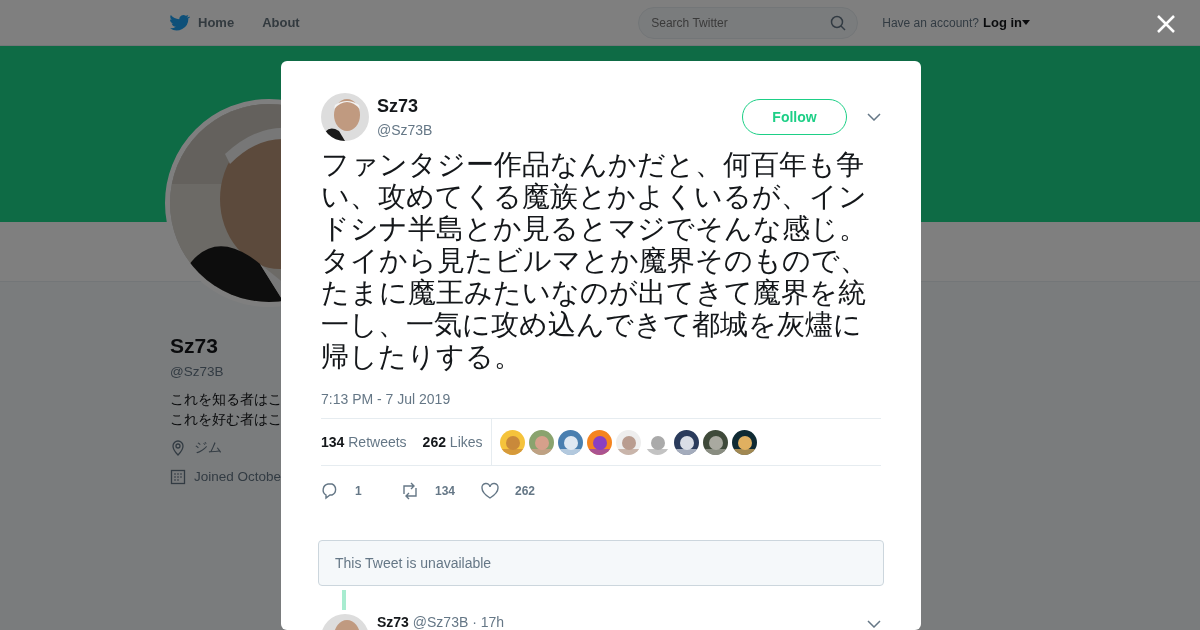 This screenshot has height=630, width=1200. What do you see at coordinates (281, 22) in the screenshot?
I see `nav-link: About` at bounding box center [281, 22].